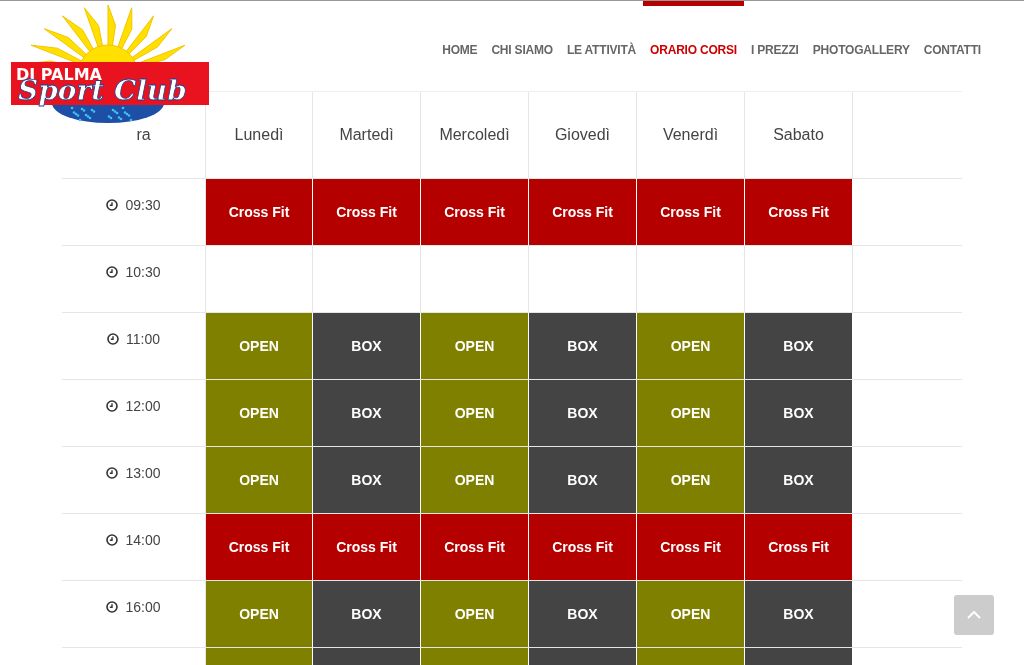  Describe the element at coordinates (143, 205) in the screenshot. I see `time-label: 09:30` at that location.